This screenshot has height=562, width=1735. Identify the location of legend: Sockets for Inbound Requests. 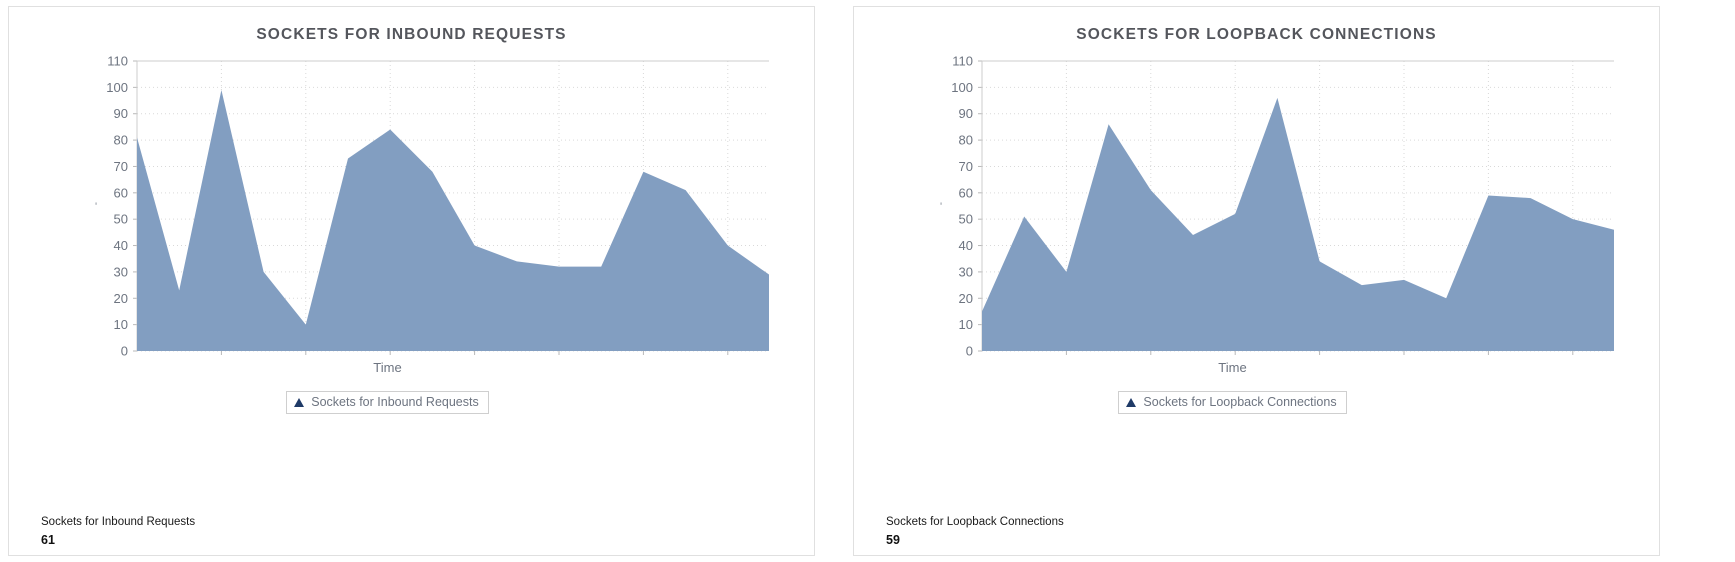
(411, 402).